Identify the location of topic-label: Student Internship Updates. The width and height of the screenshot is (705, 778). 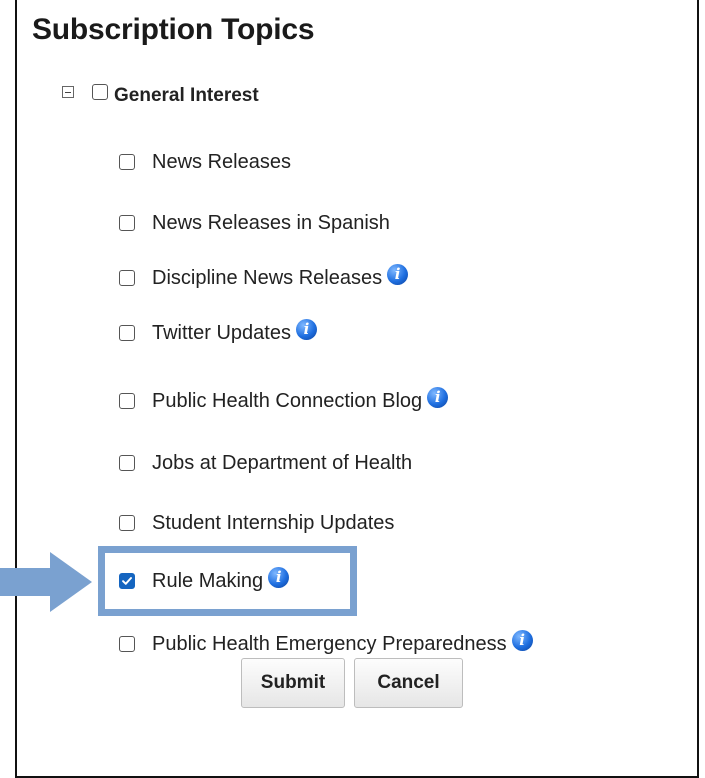
(273, 523).